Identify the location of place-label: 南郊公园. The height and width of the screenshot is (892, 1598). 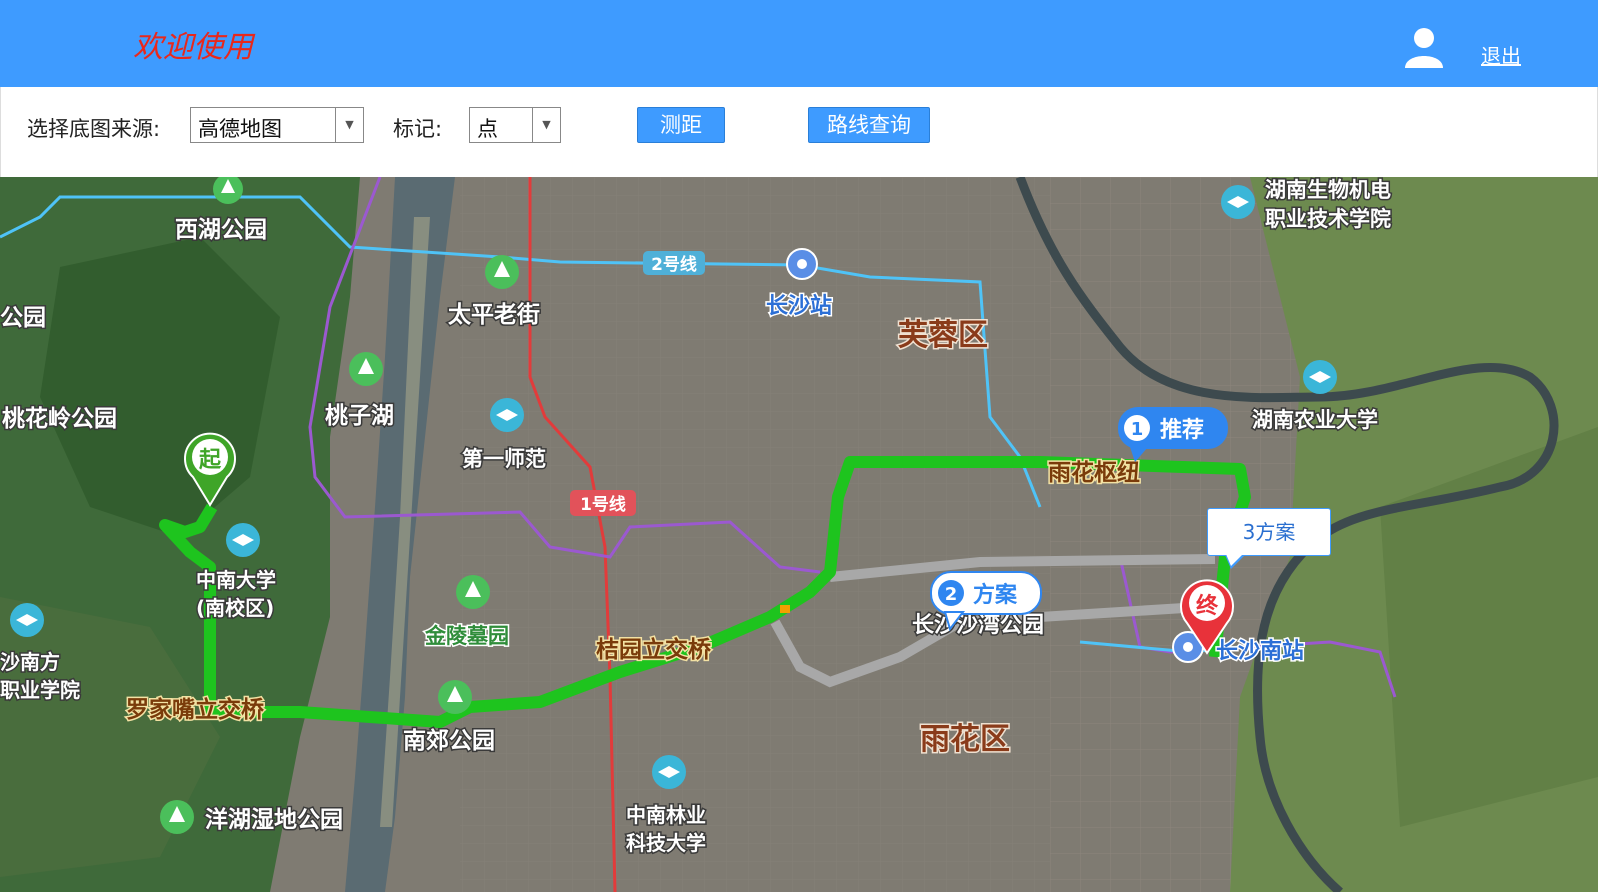
(449, 741).